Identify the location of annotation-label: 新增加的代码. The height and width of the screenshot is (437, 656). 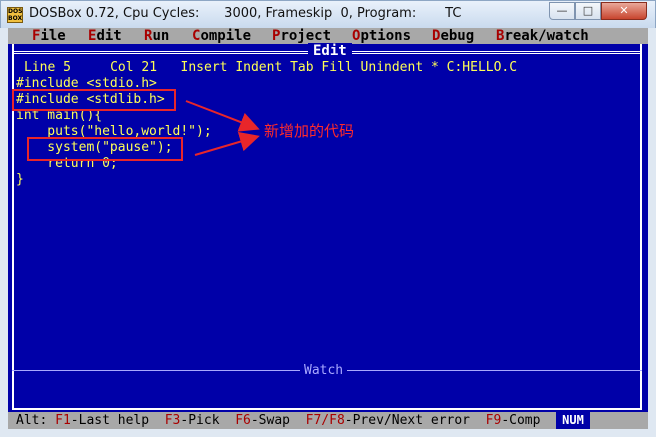
(309, 131).